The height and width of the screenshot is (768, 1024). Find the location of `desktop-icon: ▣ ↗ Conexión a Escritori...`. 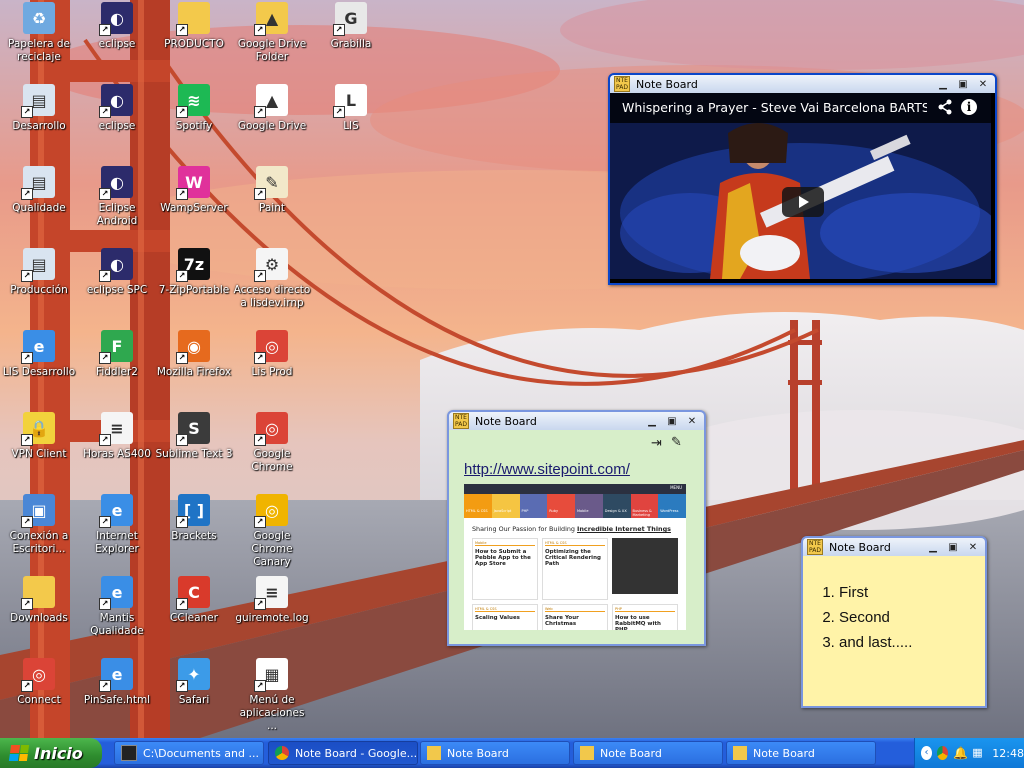

desktop-icon: ▣ ↗ Conexión a Escritori... is located at coordinates (39, 525).